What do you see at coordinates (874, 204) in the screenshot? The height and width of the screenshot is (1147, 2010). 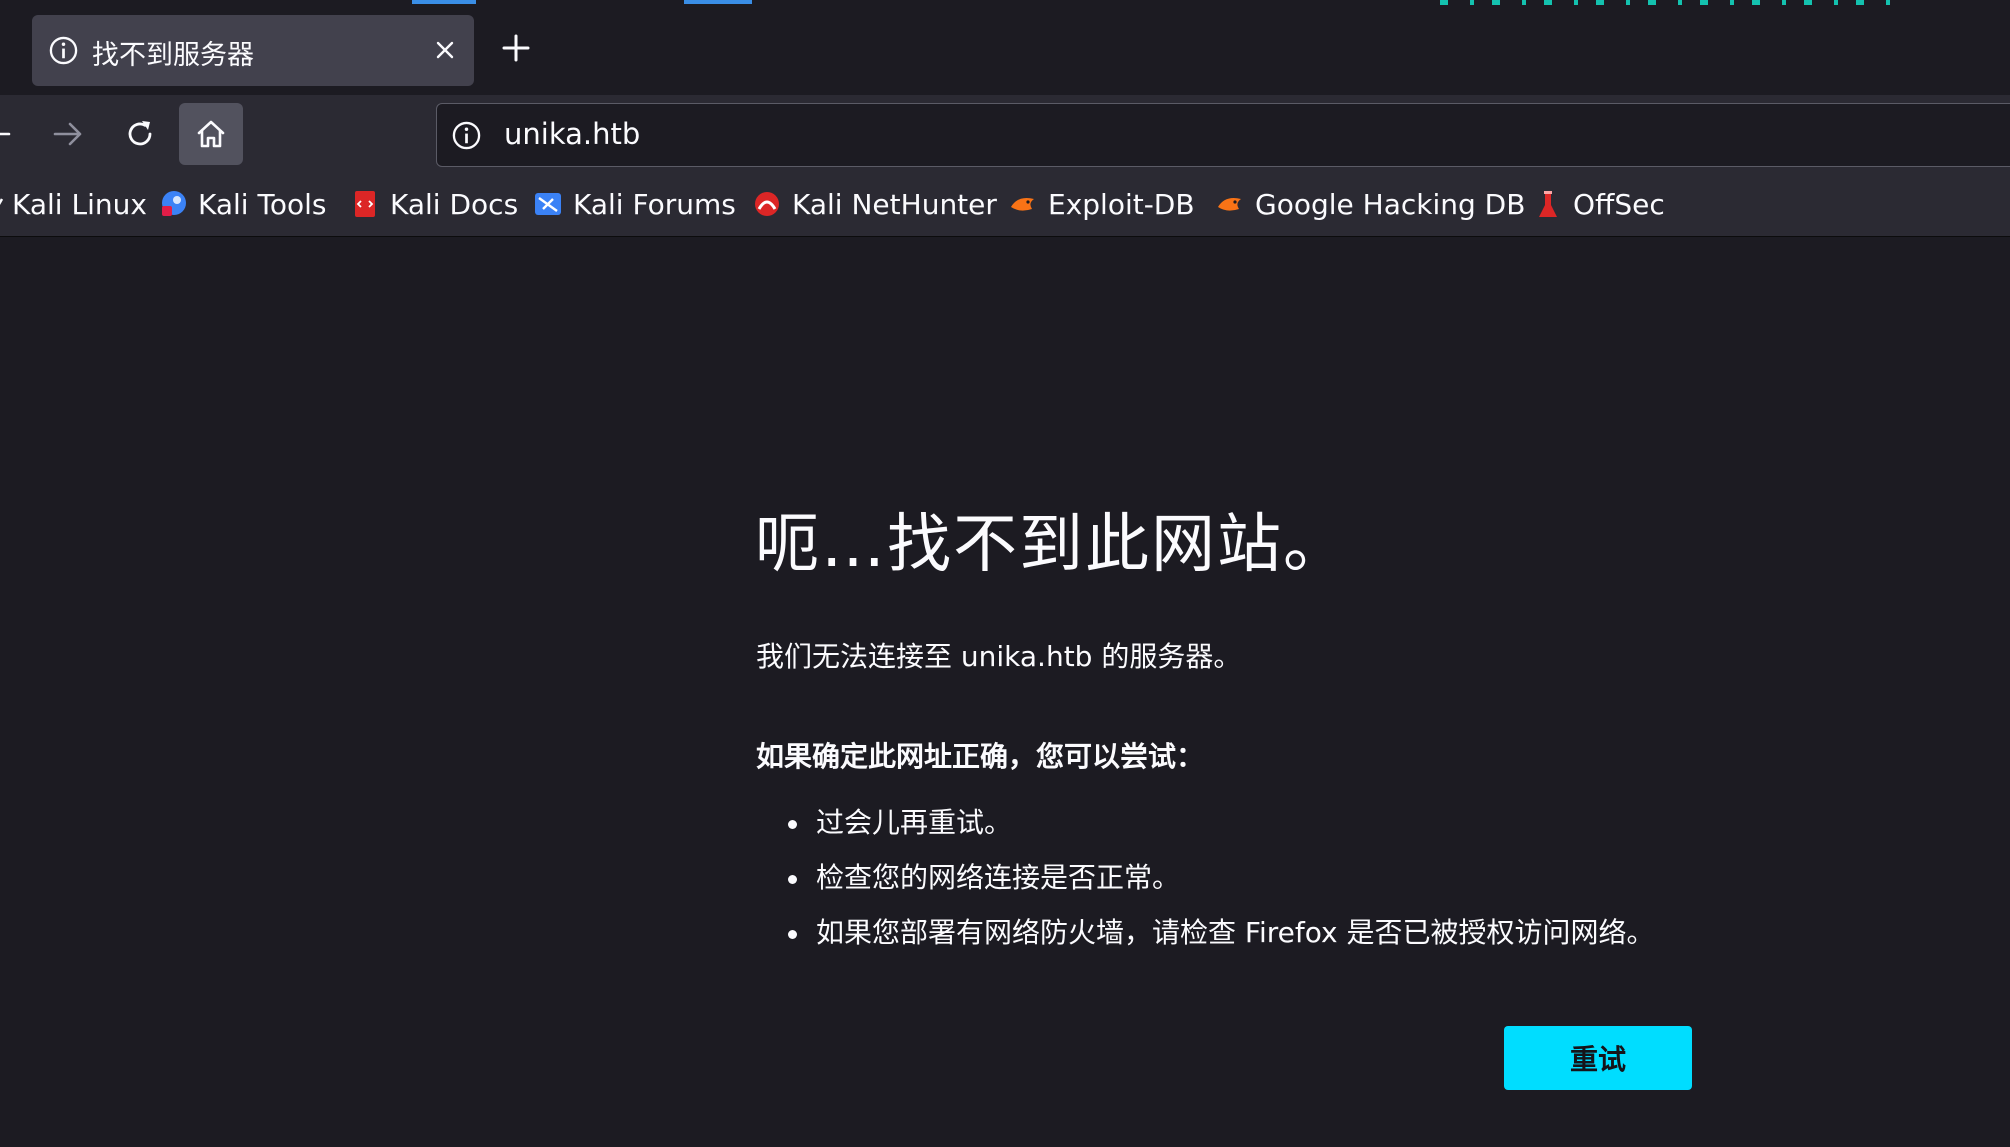 I see `bookmark-kali-nethunter: Kali NetHunter` at bounding box center [874, 204].